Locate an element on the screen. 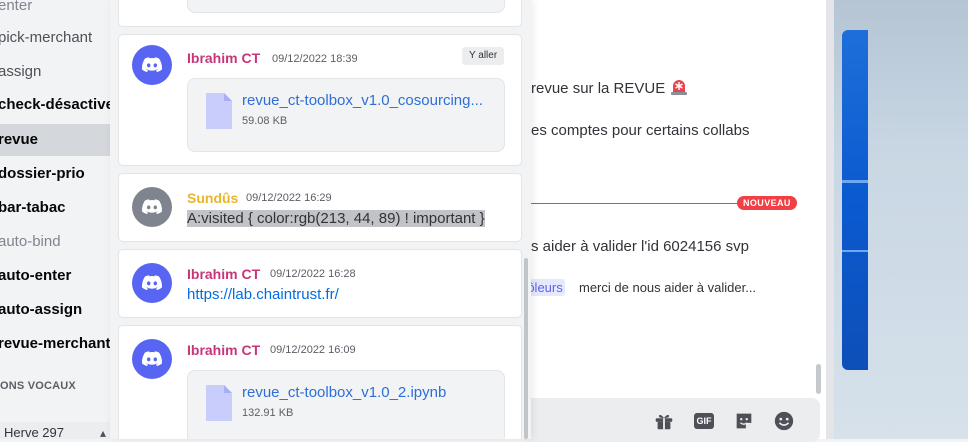 The width and height of the screenshot is (968, 442). message-timestamp: 09/12/2022 16:29 is located at coordinates (289, 198).